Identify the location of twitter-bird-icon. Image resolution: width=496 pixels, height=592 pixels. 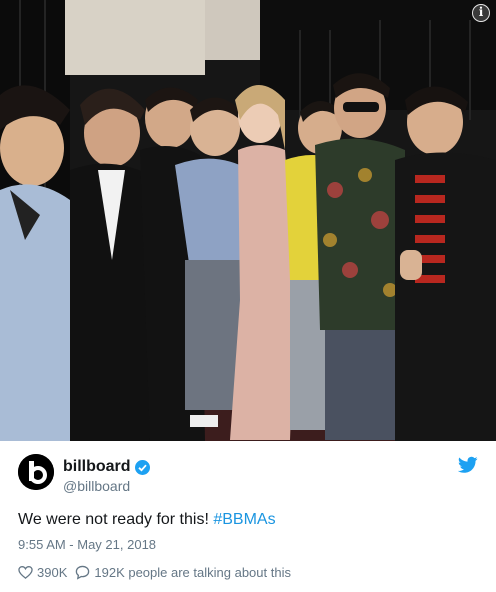
(467, 465).